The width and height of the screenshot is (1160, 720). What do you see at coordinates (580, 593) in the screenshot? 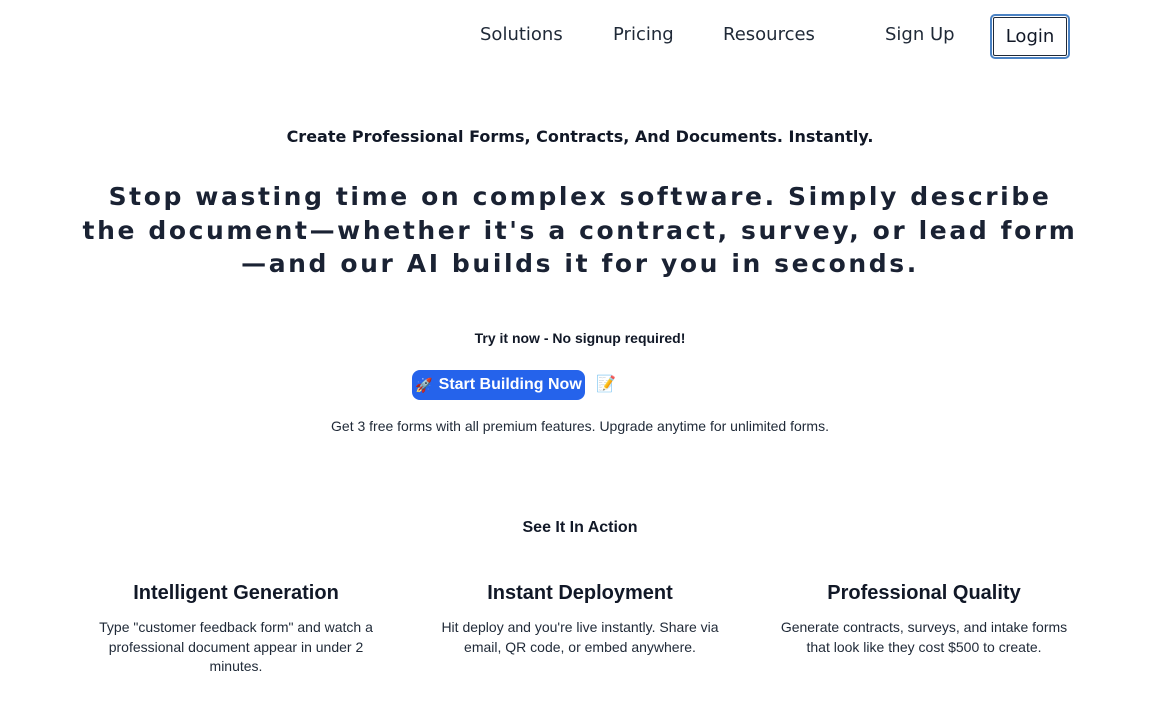
I see `feature-title: Instant Deployment` at bounding box center [580, 593].